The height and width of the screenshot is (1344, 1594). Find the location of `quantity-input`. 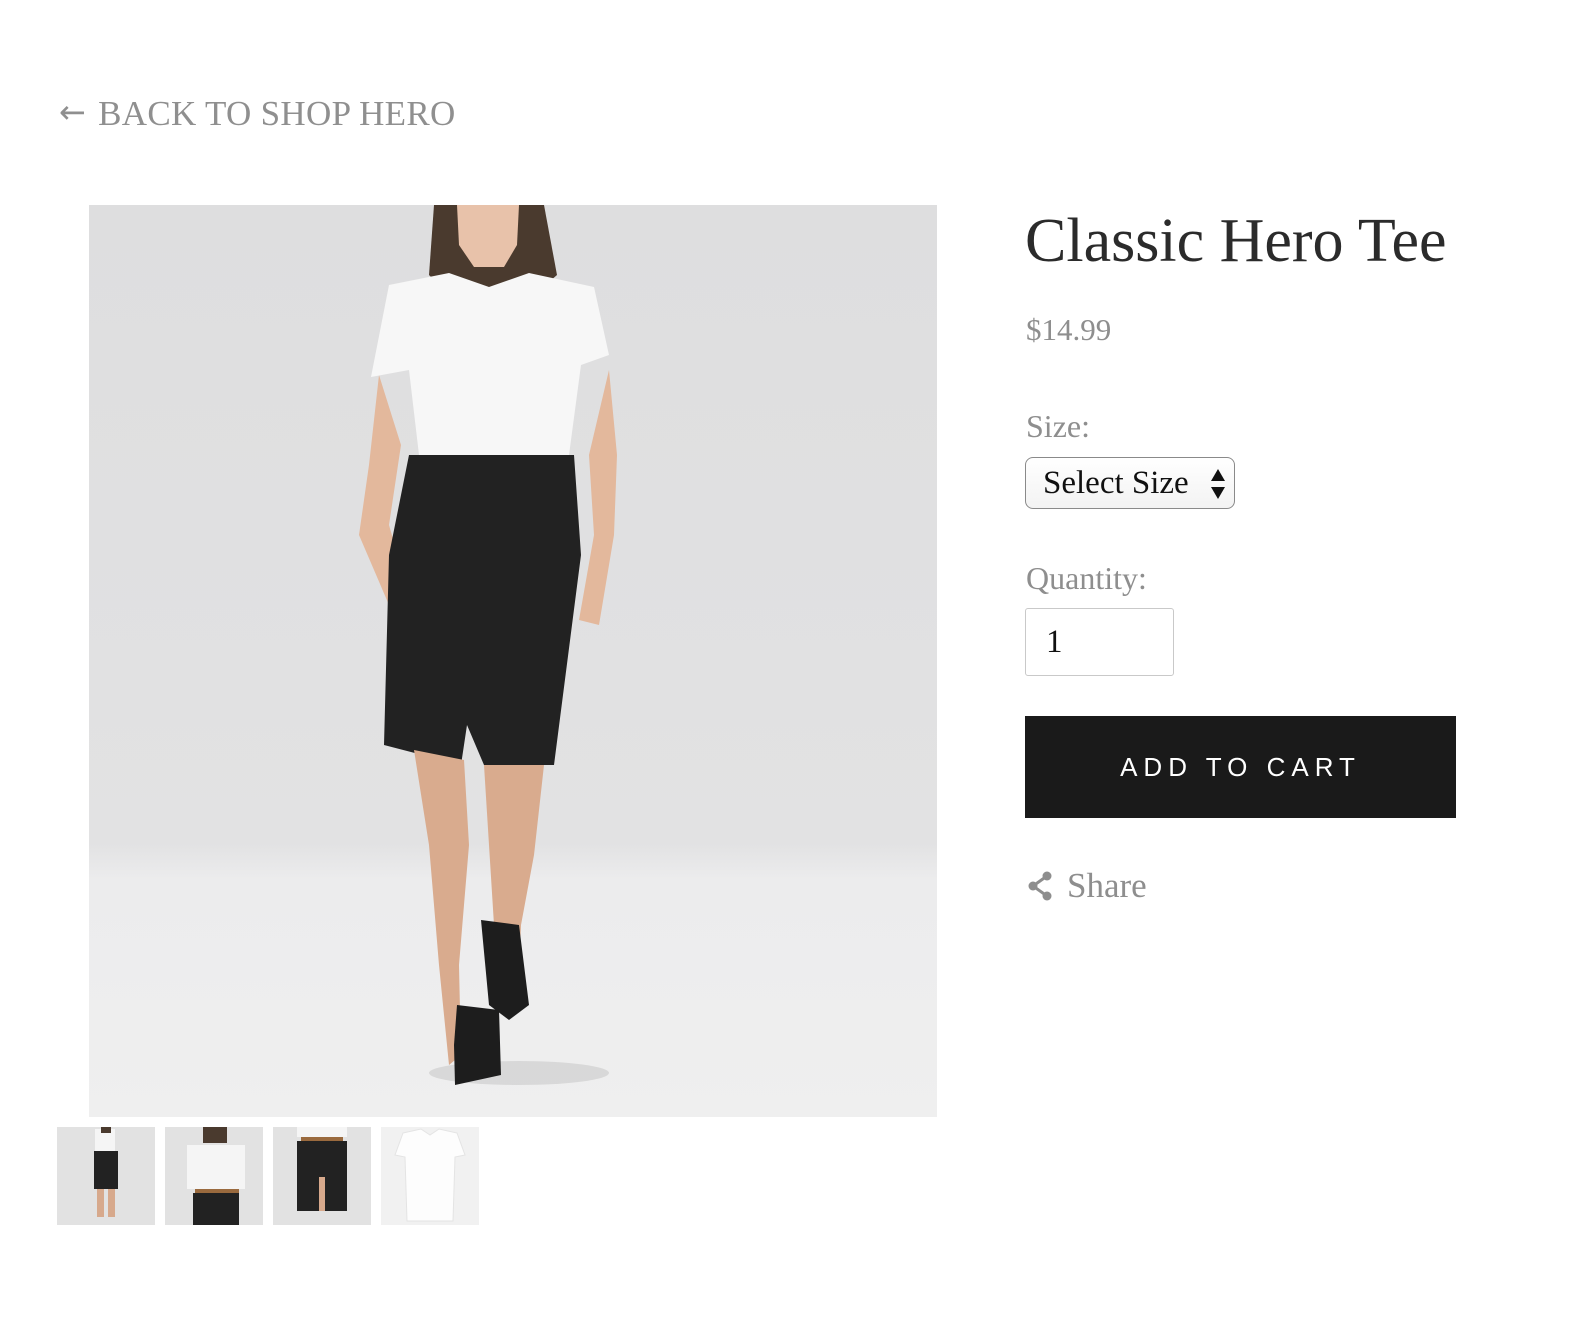

quantity-input is located at coordinates (1099, 642).